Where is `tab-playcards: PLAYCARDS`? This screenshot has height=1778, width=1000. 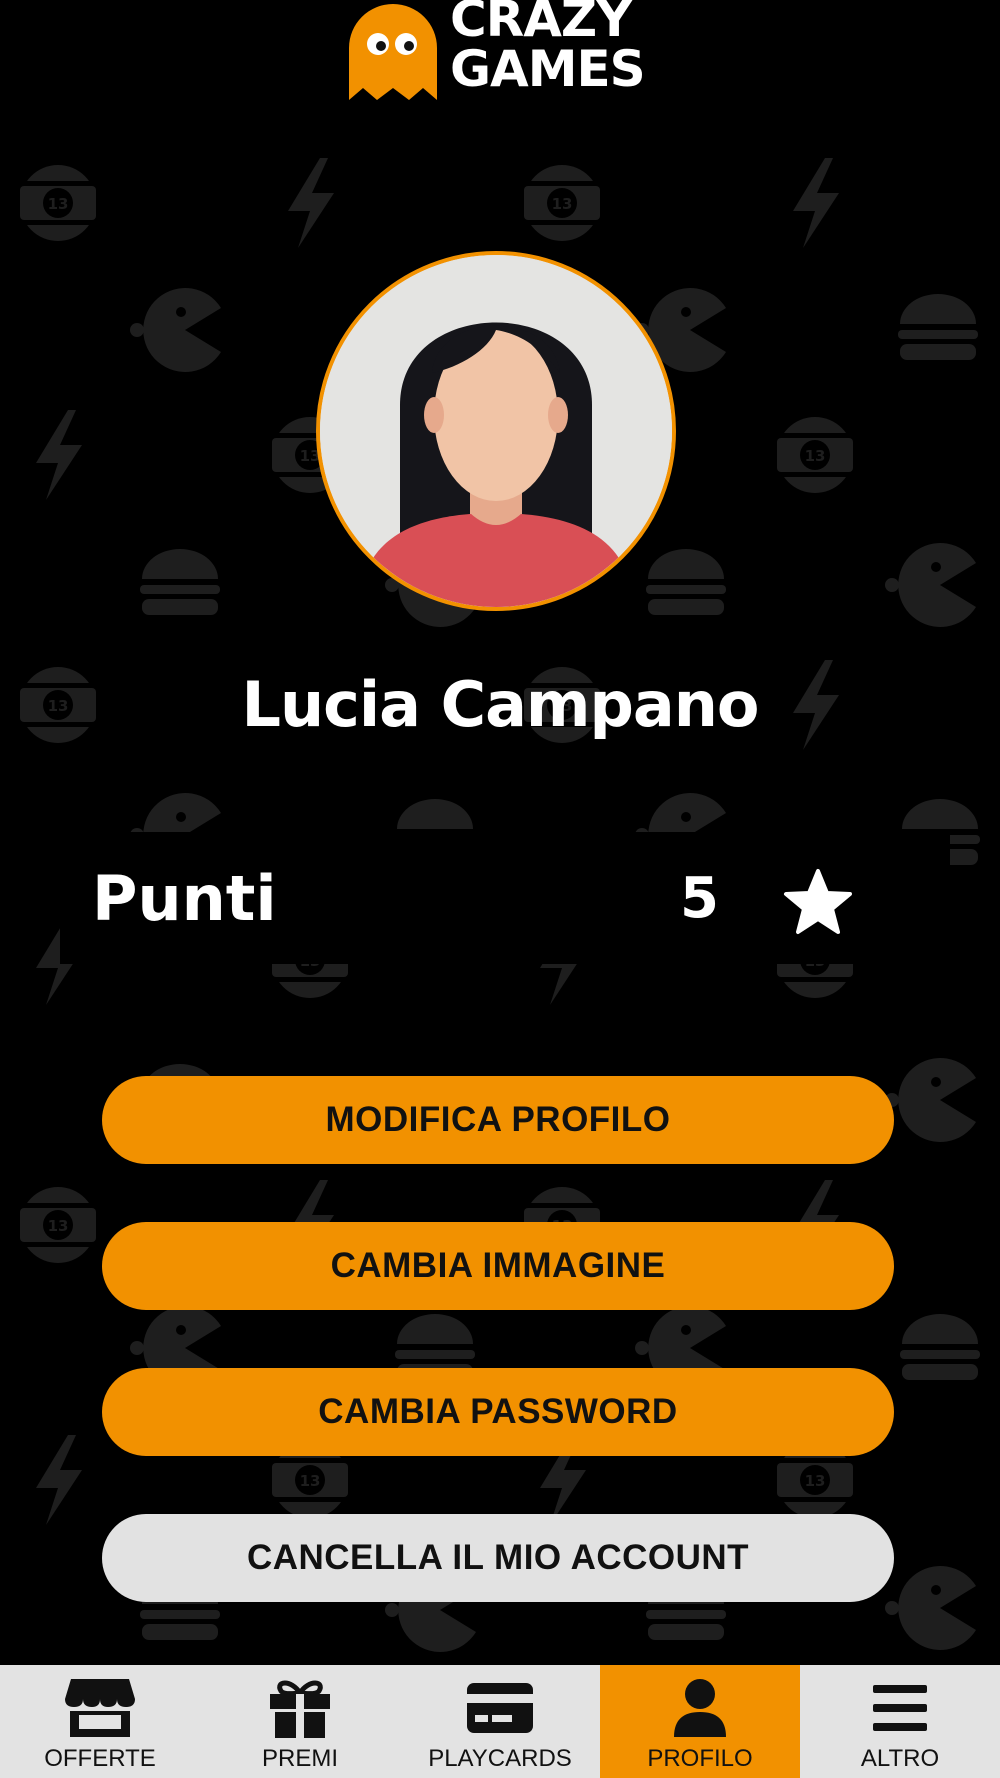 tab-playcards: PLAYCARDS is located at coordinates (500, 1721).